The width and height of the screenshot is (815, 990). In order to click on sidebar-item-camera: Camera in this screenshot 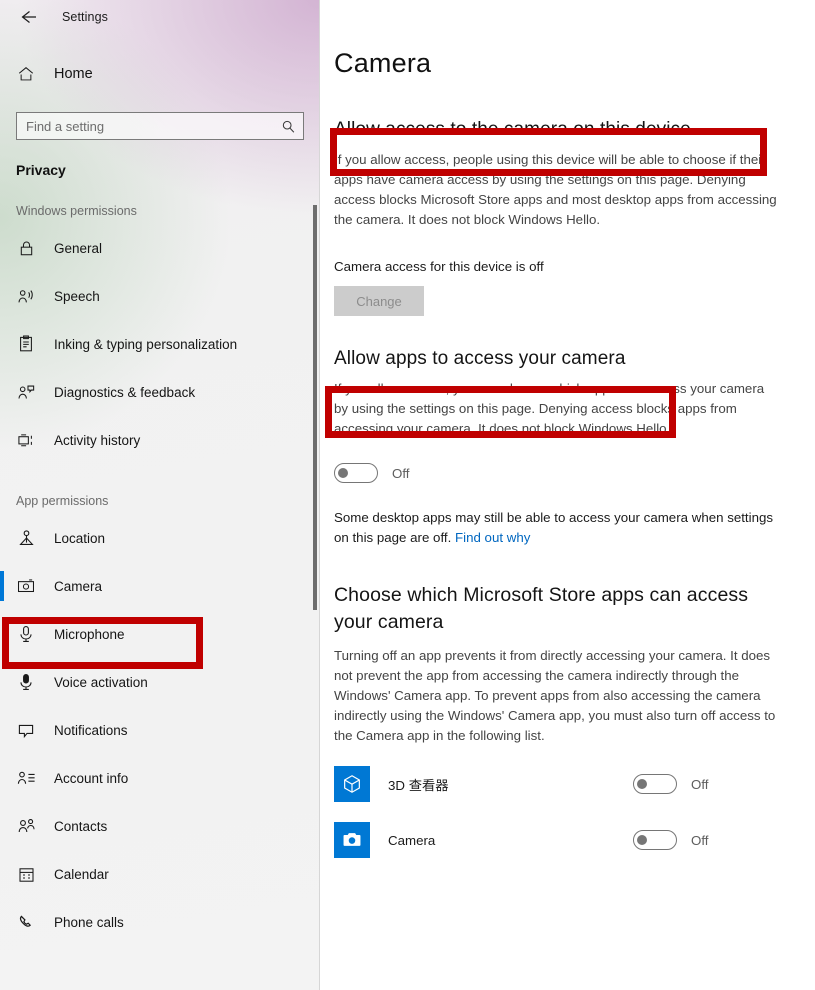, I will do `click(160, 586)`.